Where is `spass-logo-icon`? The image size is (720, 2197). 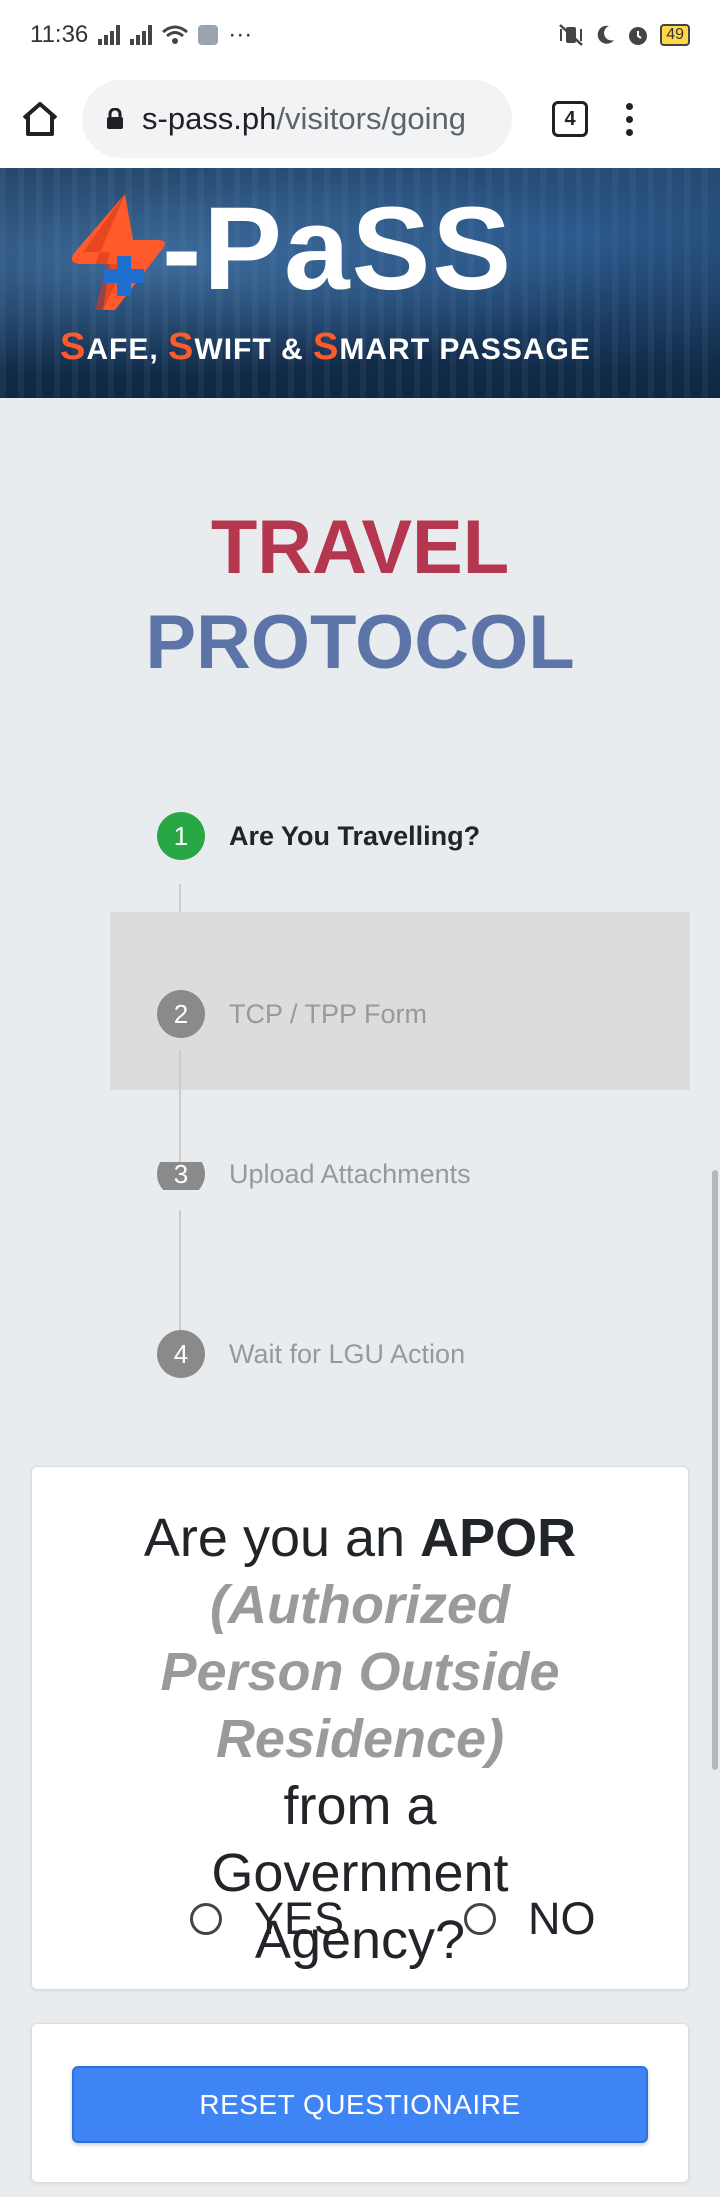
spass-logo-icon is located at coordinates (118, 252).